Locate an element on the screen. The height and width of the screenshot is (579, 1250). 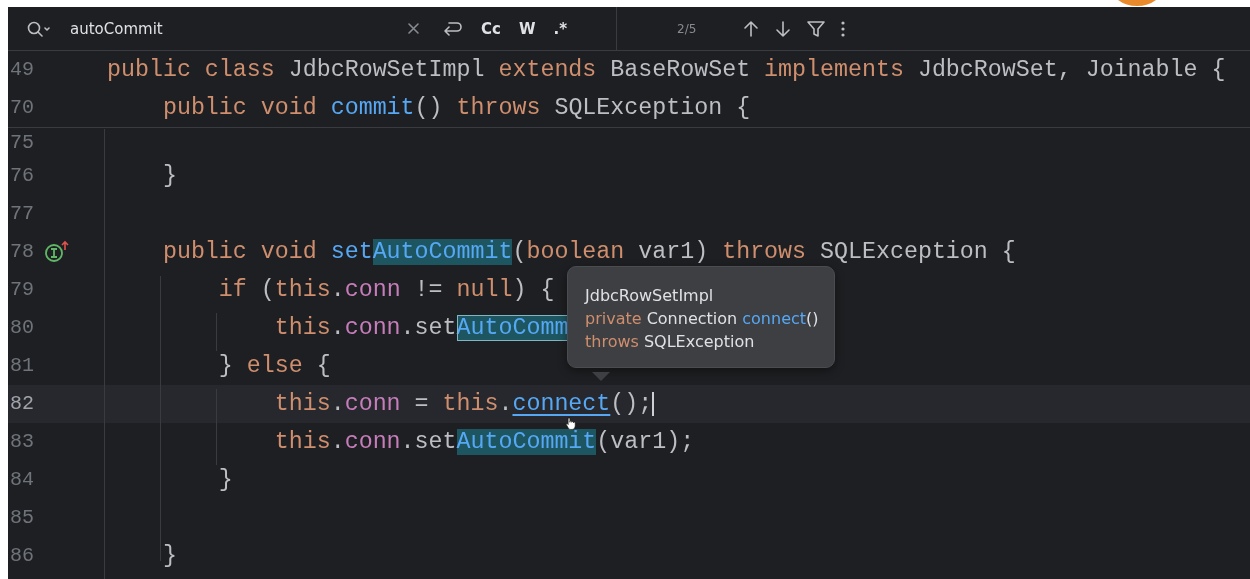
text-caret is located at coordinates (653, 404).